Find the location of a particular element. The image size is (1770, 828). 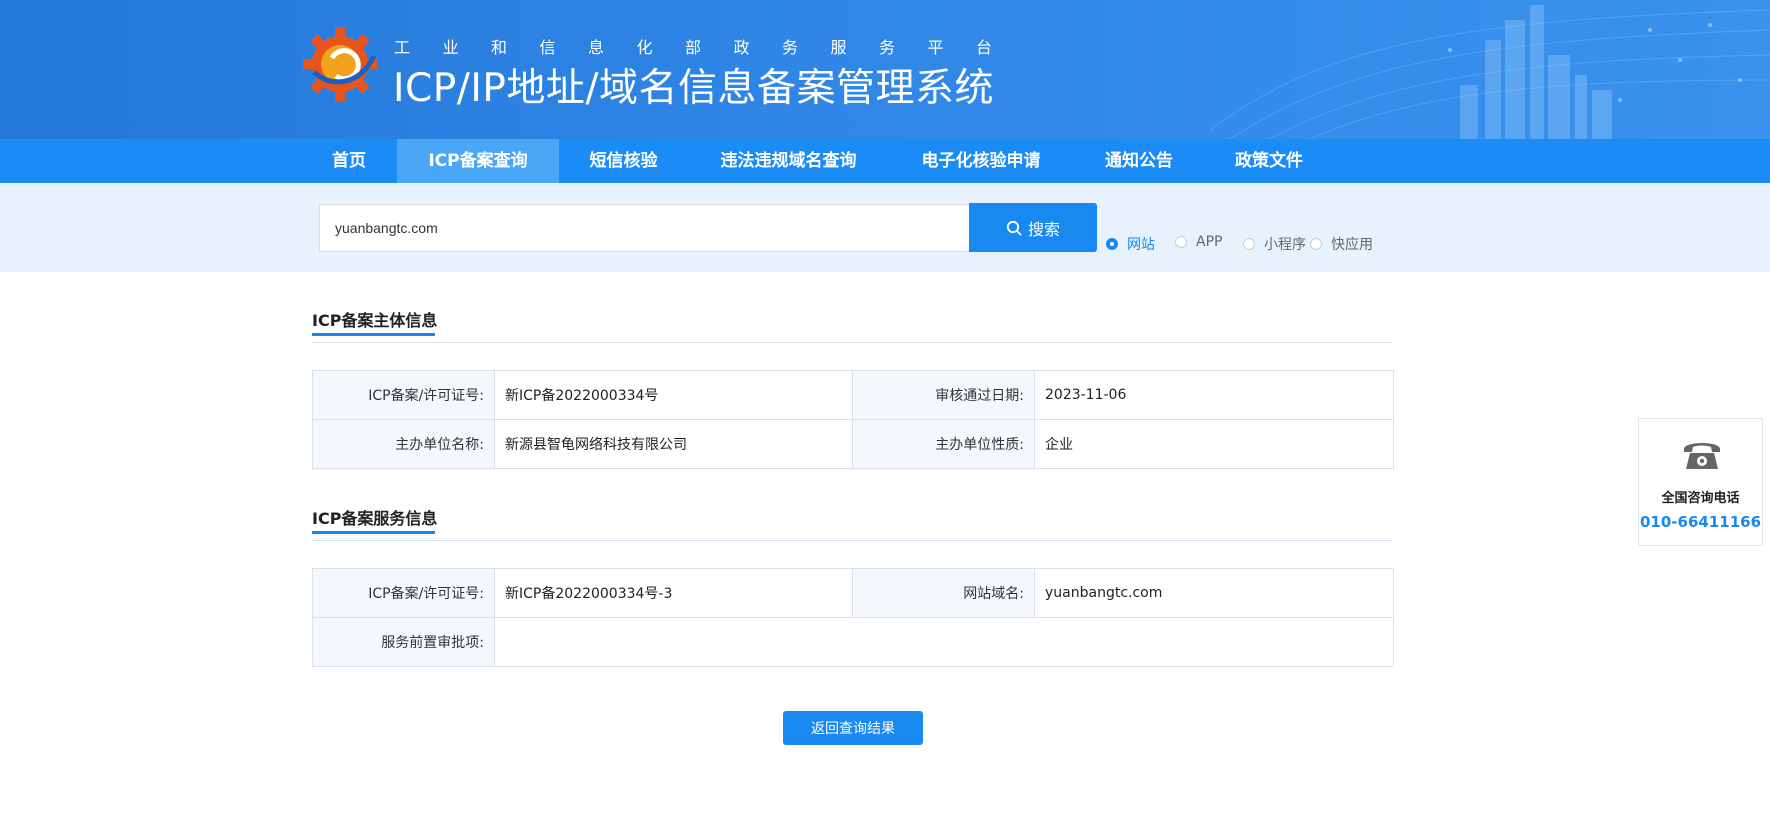

radio-label-miniprogram: 小程序 is located at coordinates (1285, 245).